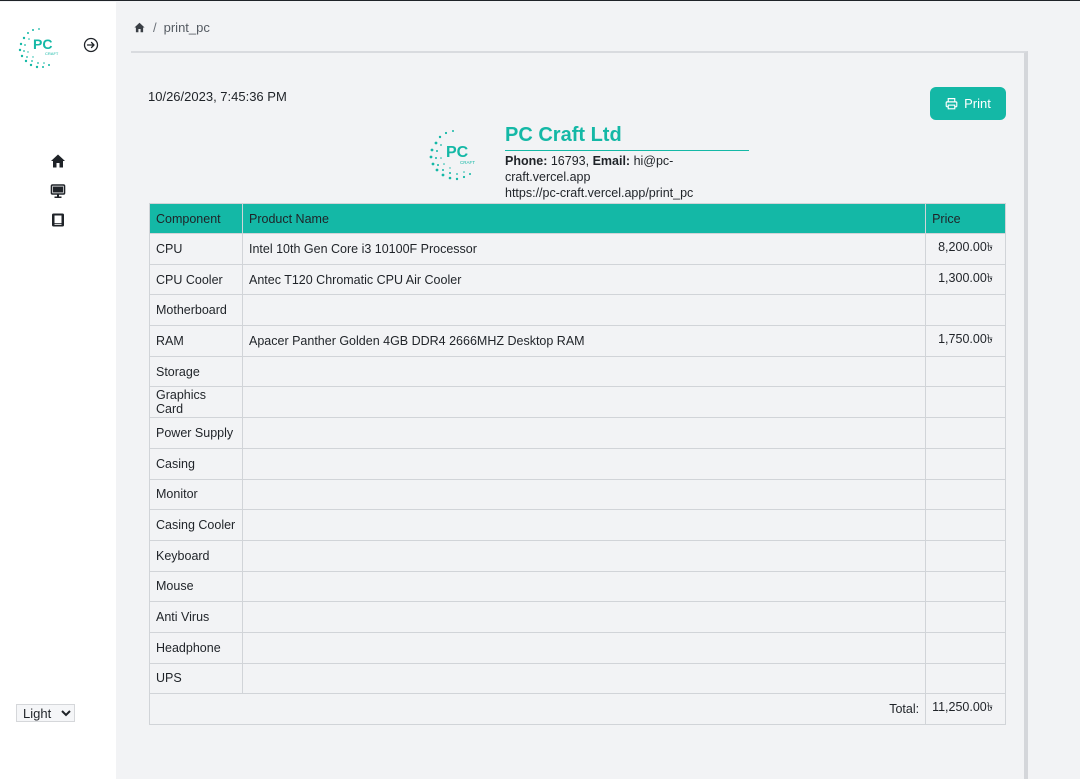 Image resolution: width=1080 pixels, height=779 pixels. What do you see at coordinates (965, 249) in the screenshot?
I see `cell-price: 8,200.00৳` at bounding box center [965, 249].